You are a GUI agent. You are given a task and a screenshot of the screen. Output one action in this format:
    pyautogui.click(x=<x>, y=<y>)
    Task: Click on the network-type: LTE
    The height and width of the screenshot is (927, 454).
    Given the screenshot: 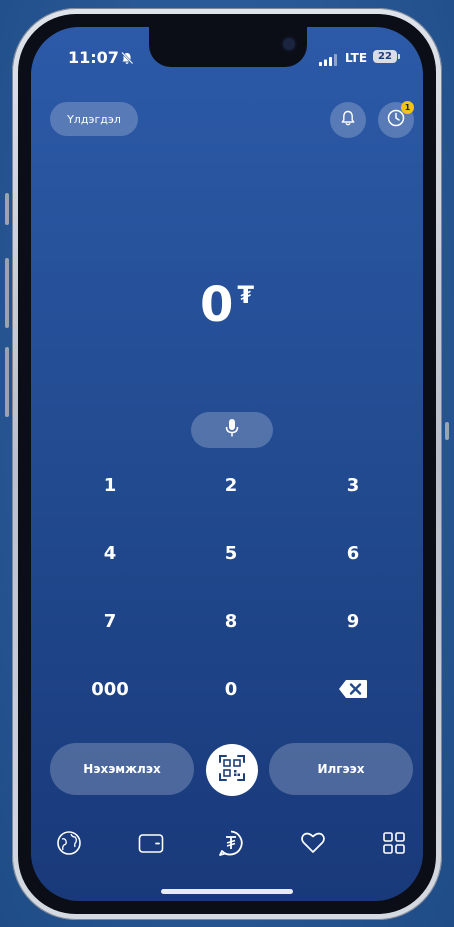 What is the action you would take?
    pyautogui.click(x=356, y=58)
    